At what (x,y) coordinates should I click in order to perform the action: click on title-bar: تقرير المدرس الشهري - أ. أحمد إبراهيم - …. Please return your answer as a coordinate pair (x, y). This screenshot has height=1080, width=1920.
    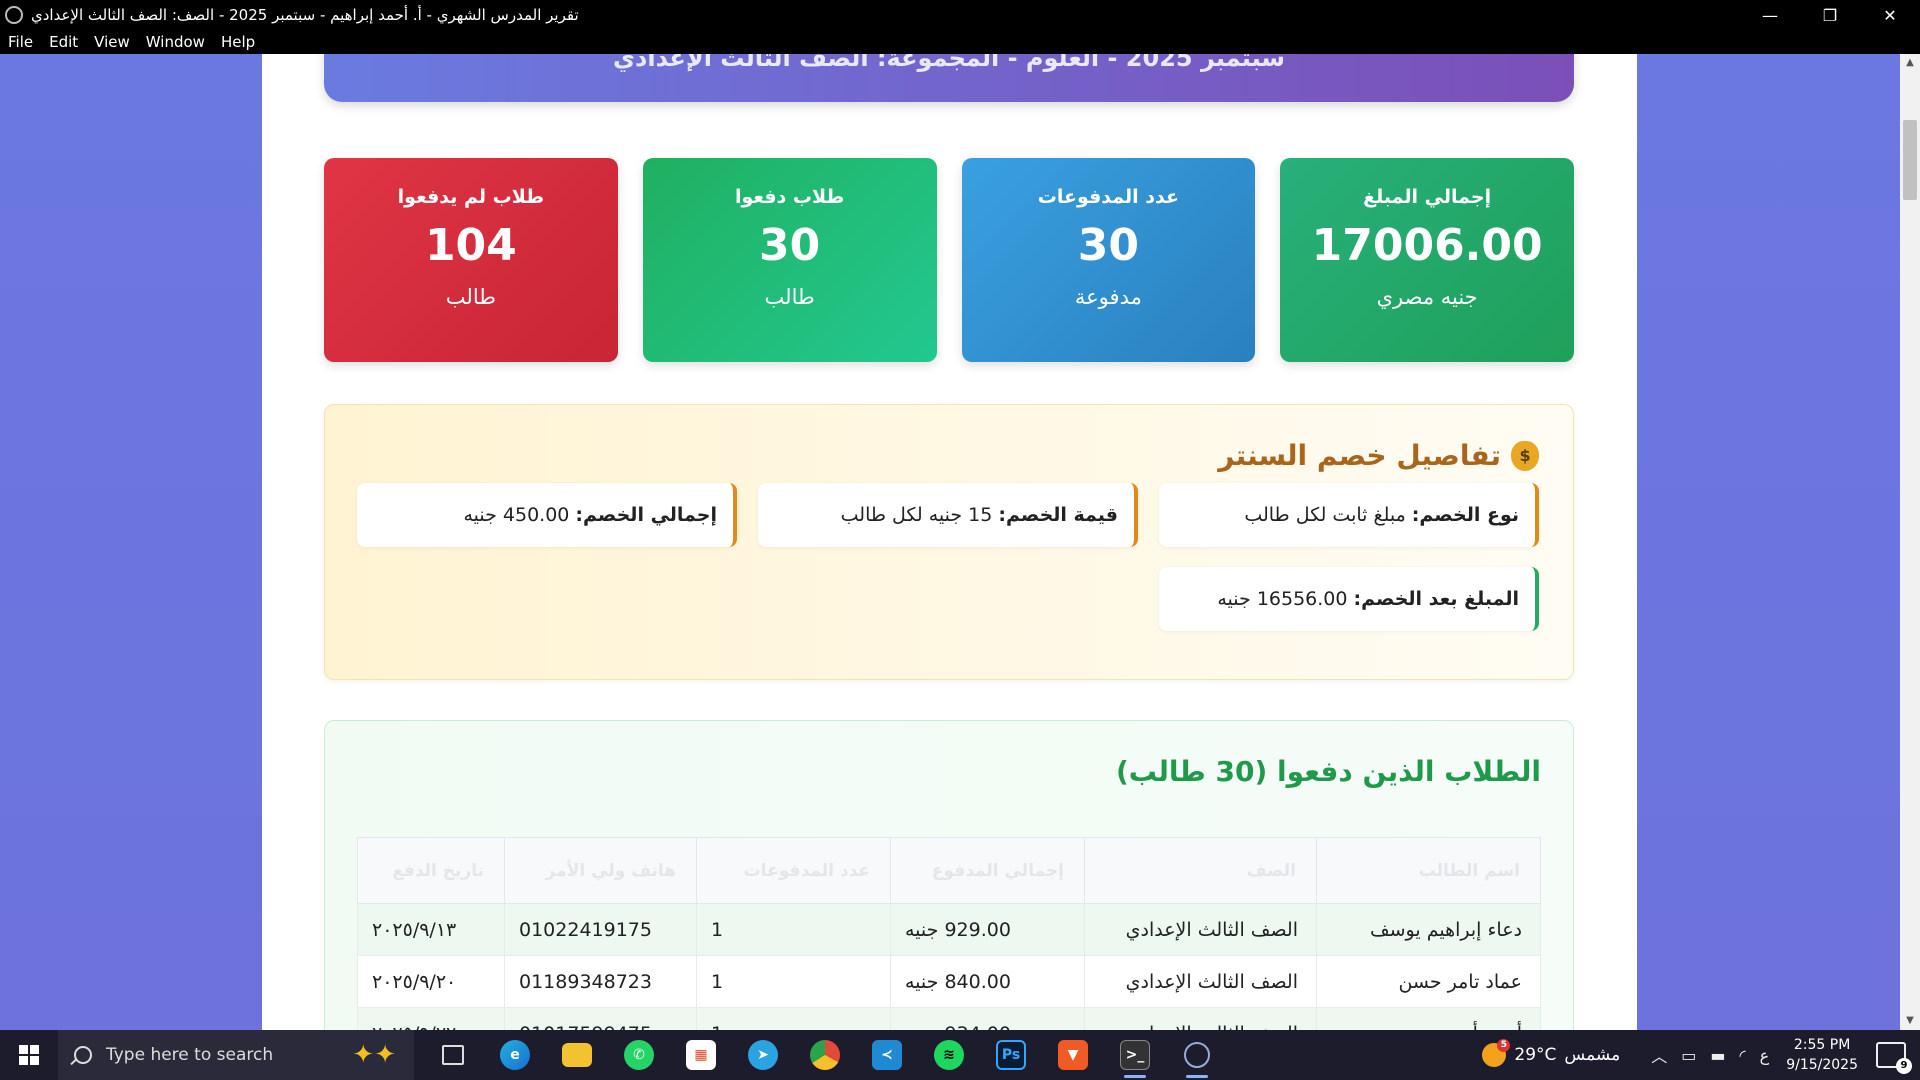
    Looking at the image, I should click on (960, 15).